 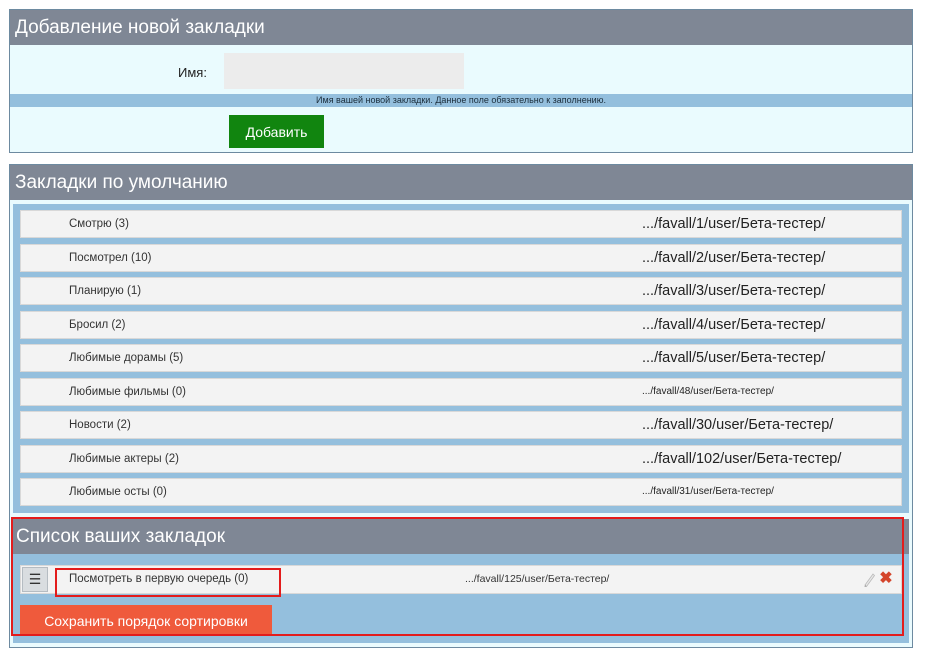 What do you see at coordinates (100, 425) in the screenshot?
I see `bookmark-label: Новости (2)` at bounding box center [100, 425].